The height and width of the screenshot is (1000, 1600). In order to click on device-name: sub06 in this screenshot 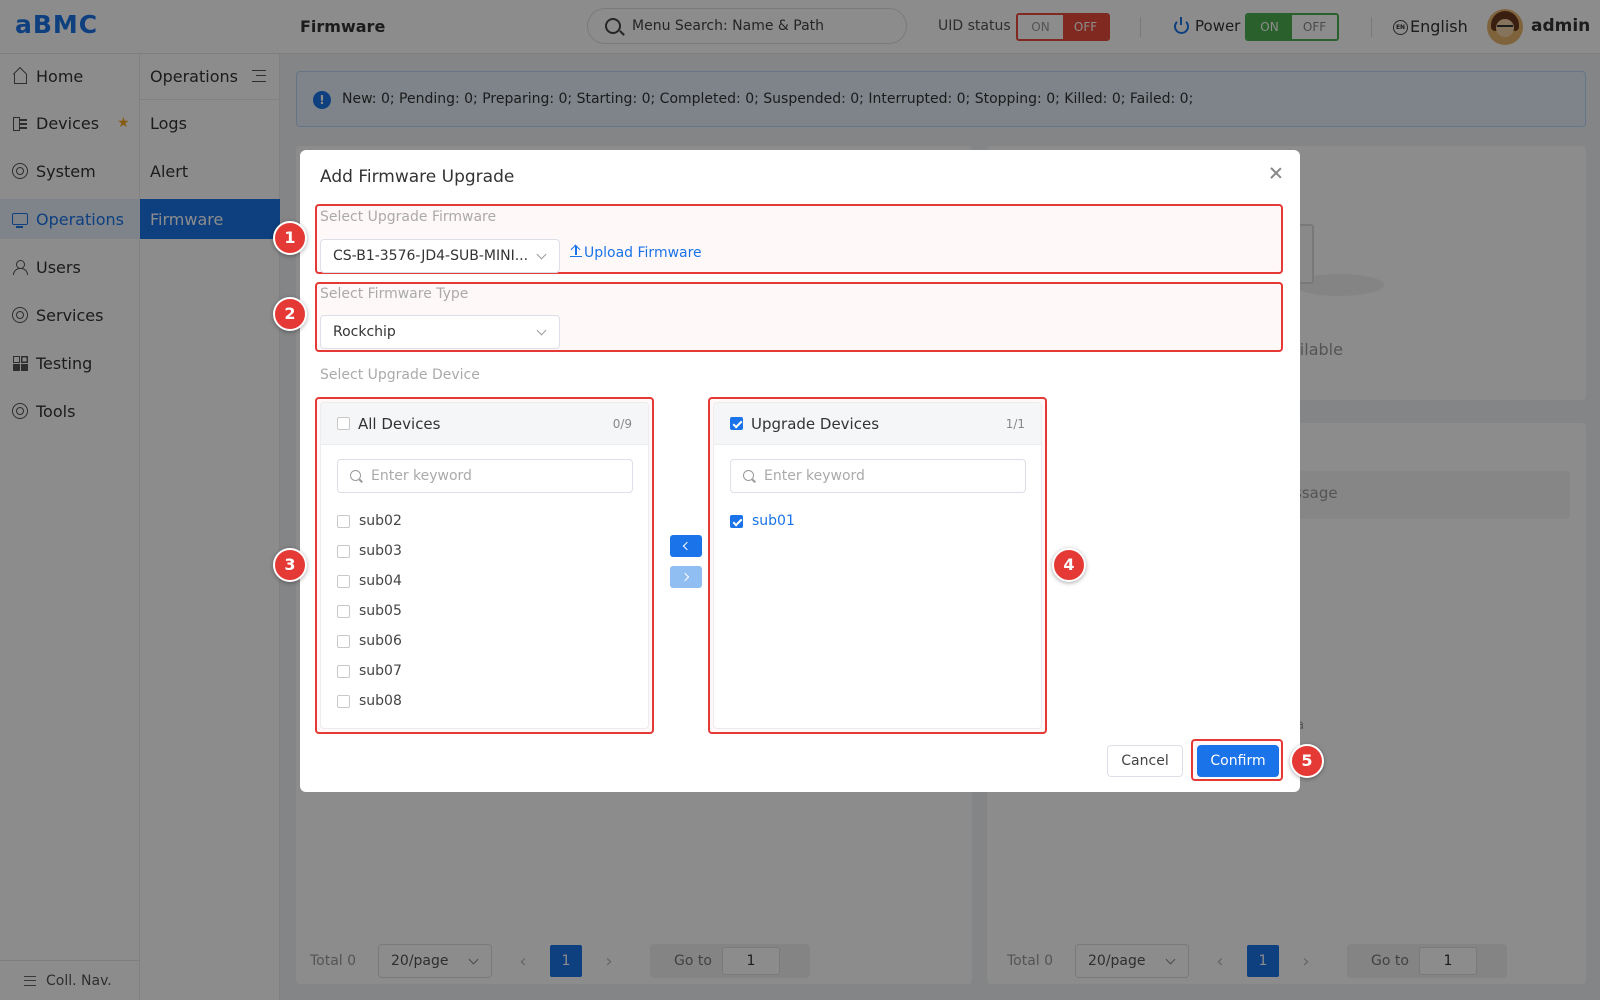, I will do `click(380, 641)`.